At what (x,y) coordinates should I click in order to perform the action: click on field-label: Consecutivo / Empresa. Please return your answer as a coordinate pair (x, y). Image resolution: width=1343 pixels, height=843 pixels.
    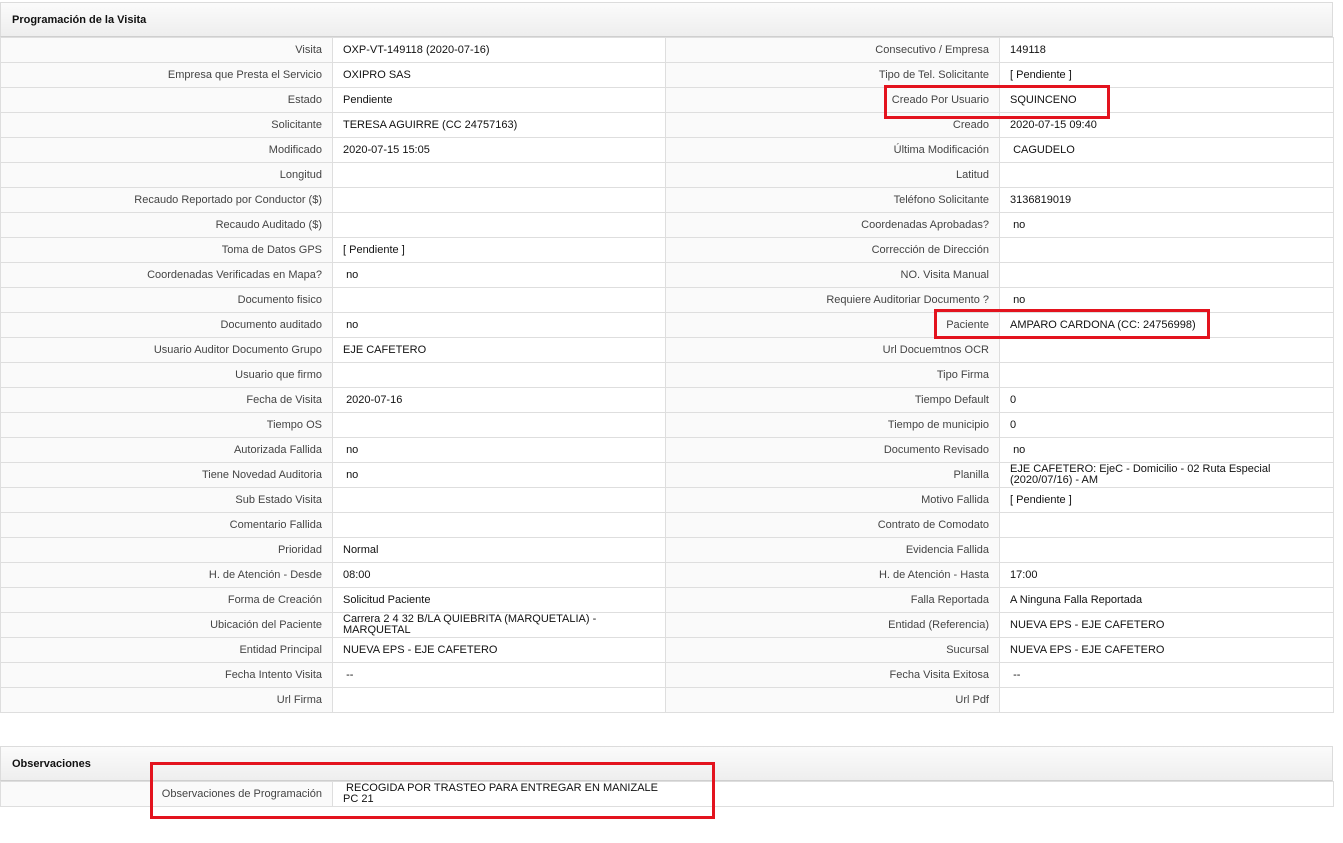
    Looking at the image, I should click on (832, 50).